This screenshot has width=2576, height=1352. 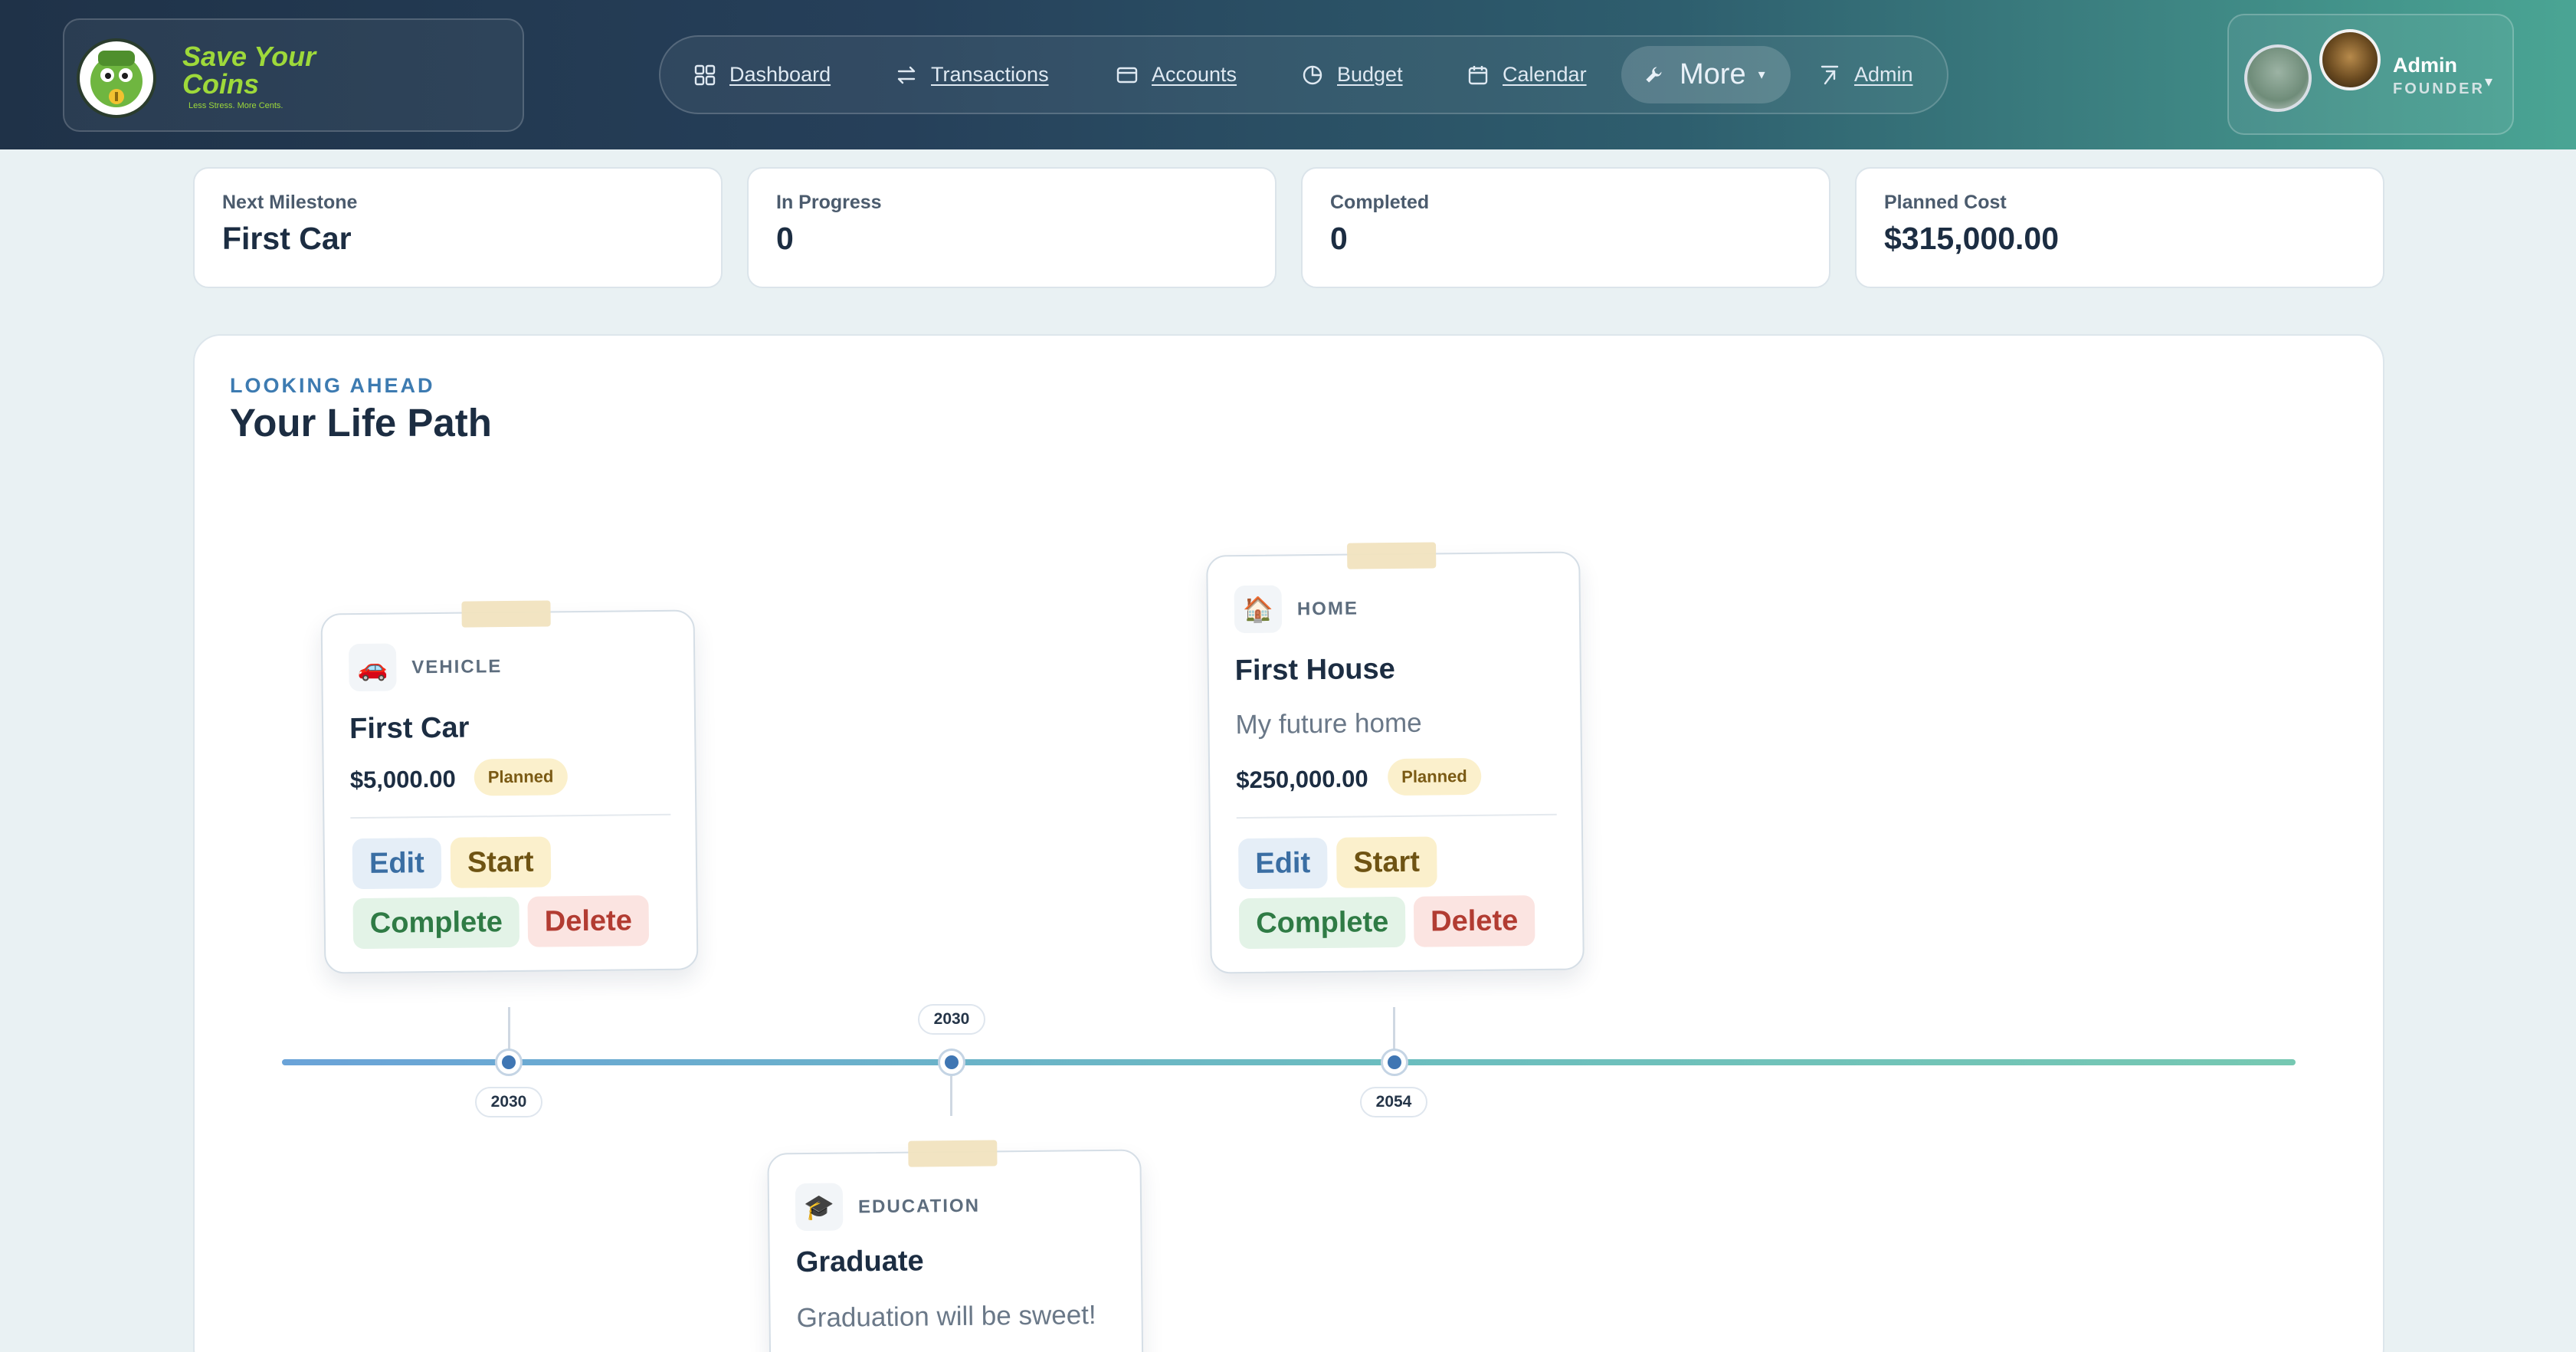 I want to click on milestone-title: Graduate, so click(x=859, y=1262).